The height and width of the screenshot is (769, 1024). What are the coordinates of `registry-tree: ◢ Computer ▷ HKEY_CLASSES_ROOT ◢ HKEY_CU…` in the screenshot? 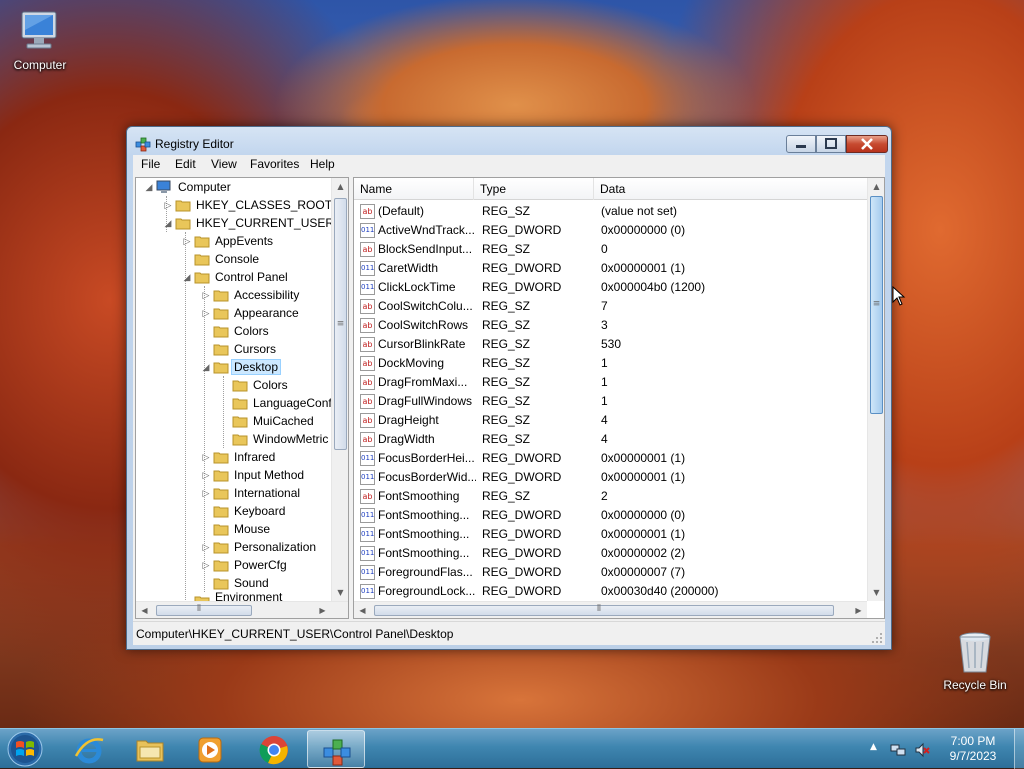 It's located at (242, 398).